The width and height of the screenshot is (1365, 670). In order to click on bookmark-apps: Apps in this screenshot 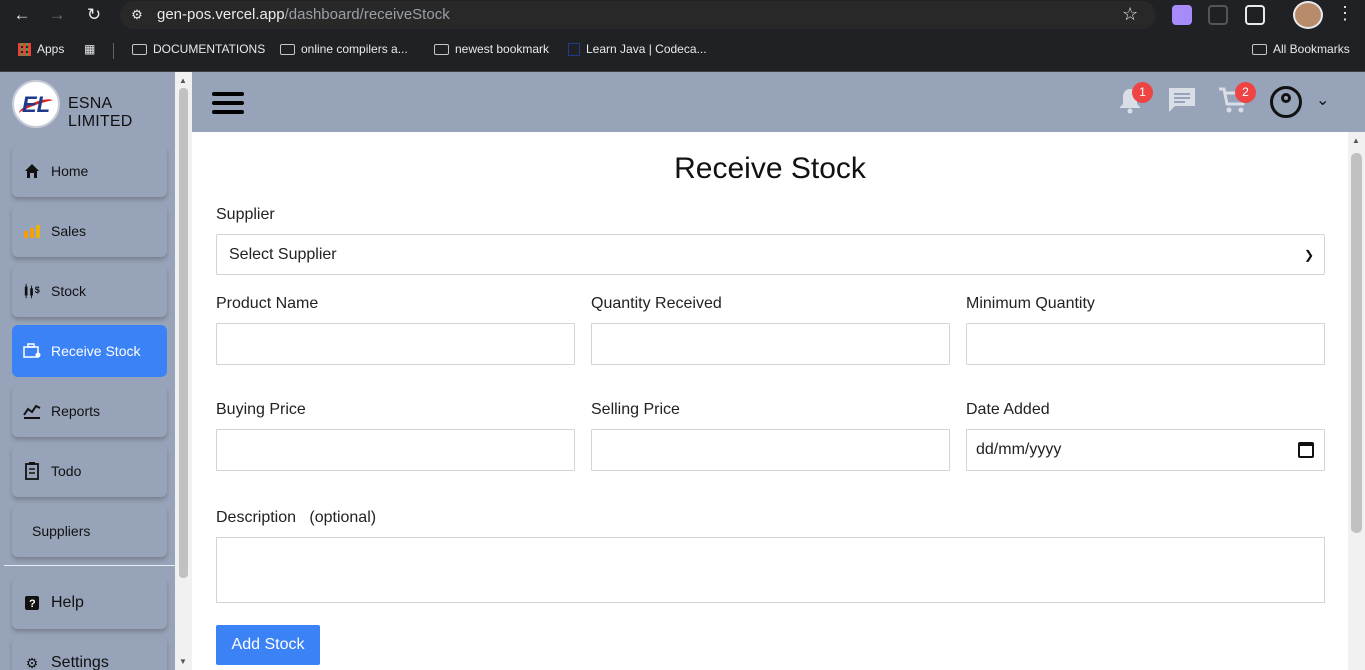, I will do `click(41, 49)`.